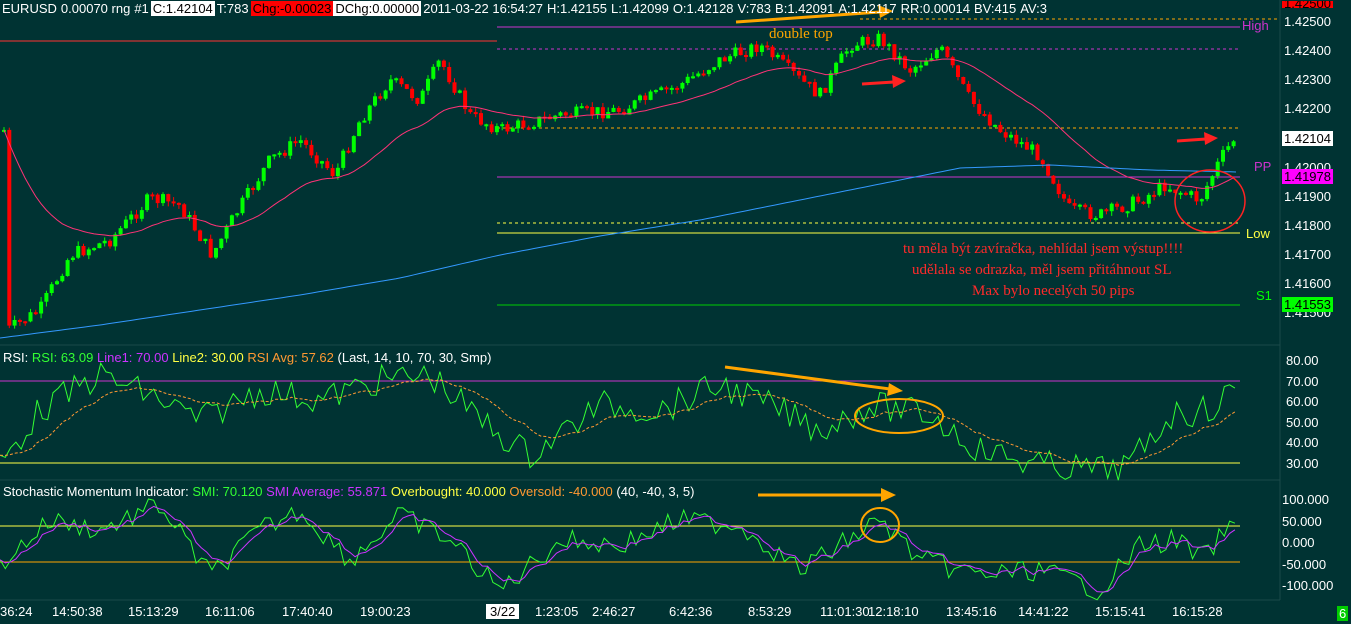  Describe the element at coordinates (1307, 304) in the screenshot. I see `s1-price-tag: 1.41553` at that location.